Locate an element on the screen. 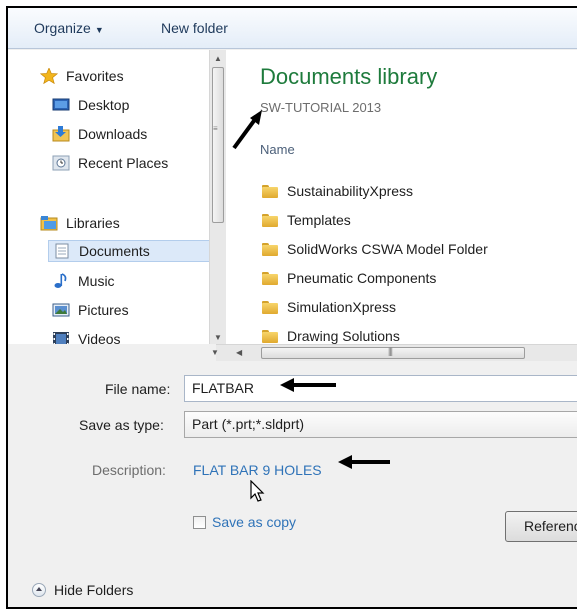  nav-item-documents: Documents is located at coordinates (130, 251).